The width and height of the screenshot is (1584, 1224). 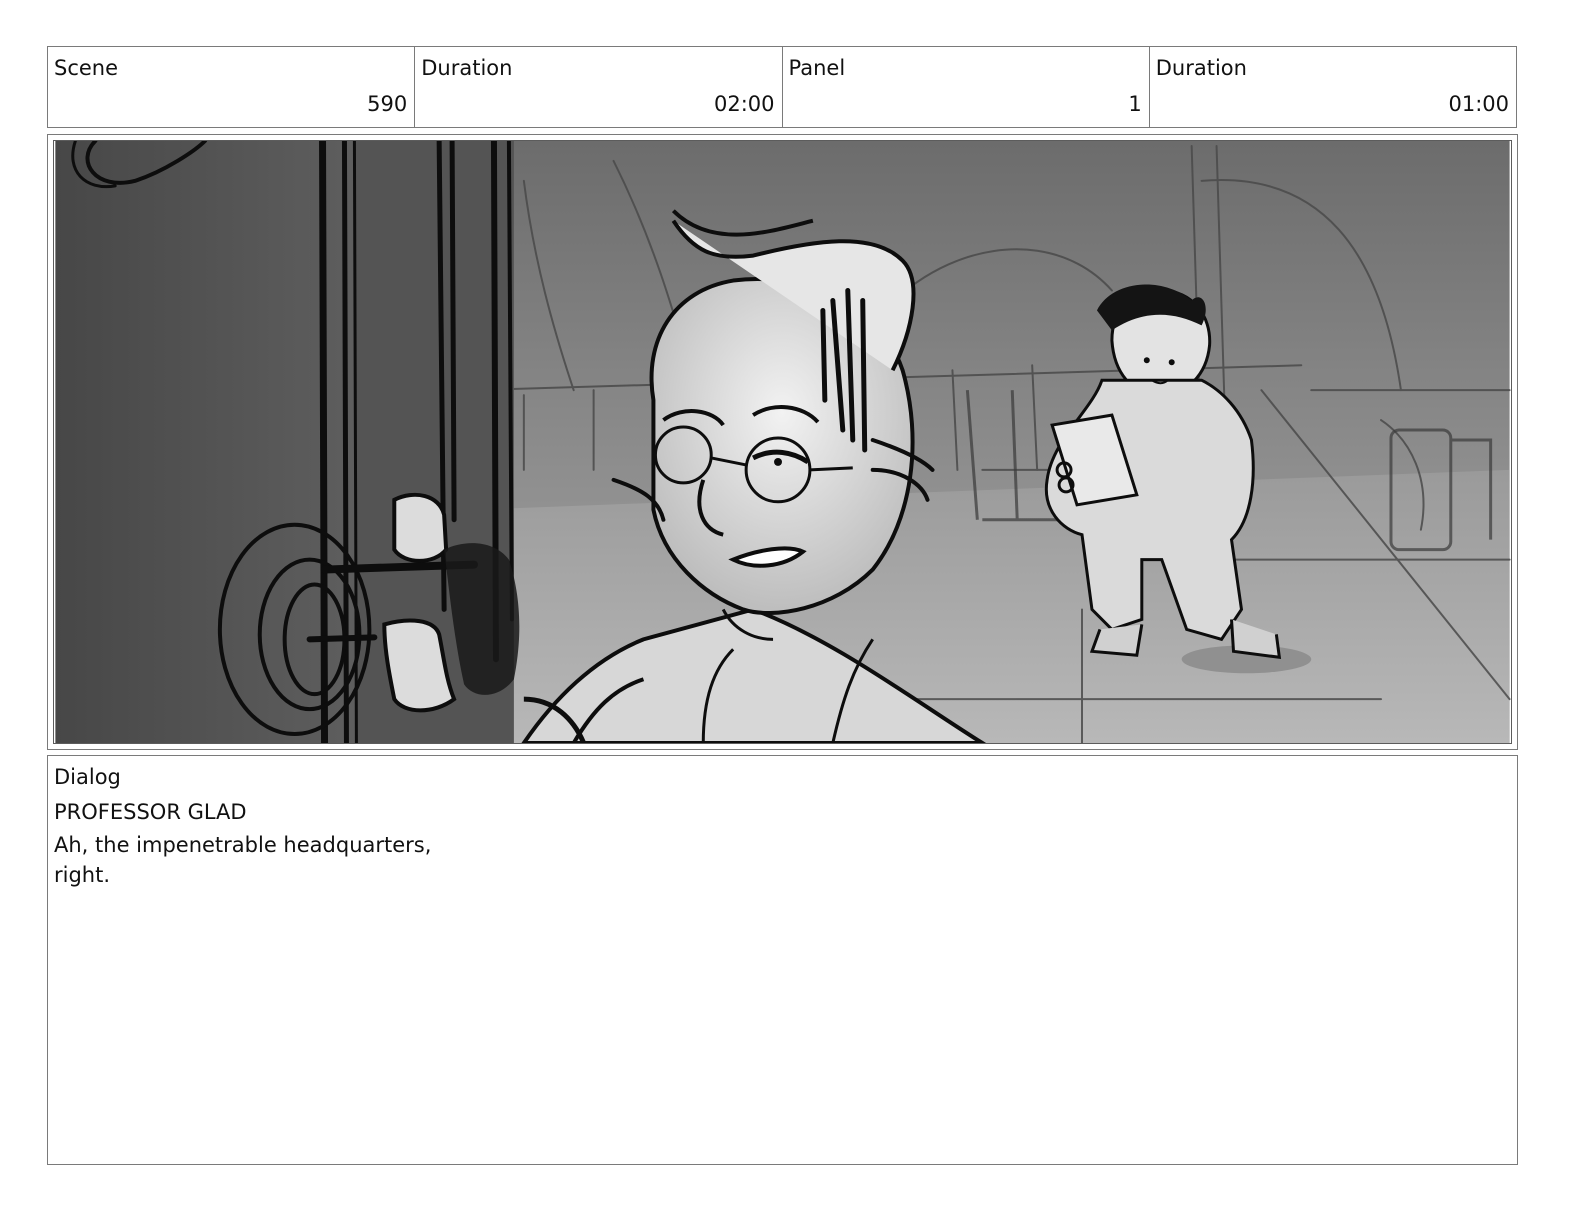 What do you see at coordinates (966, 87) in the screenshot?
I see `panel-cell: Panel 1` at bounding box center [966, 87].